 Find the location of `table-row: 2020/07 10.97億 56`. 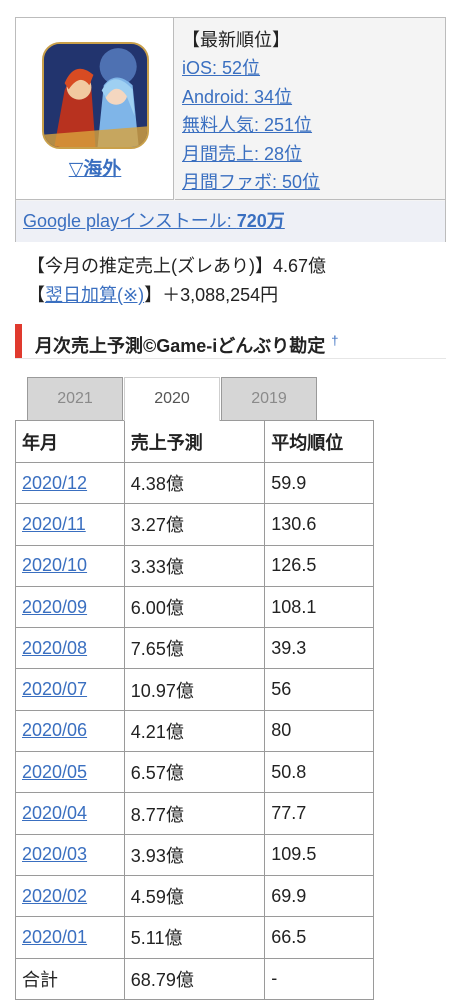

table-row: 2020/07 10.97億 56 is located at coordinates (194, 689).